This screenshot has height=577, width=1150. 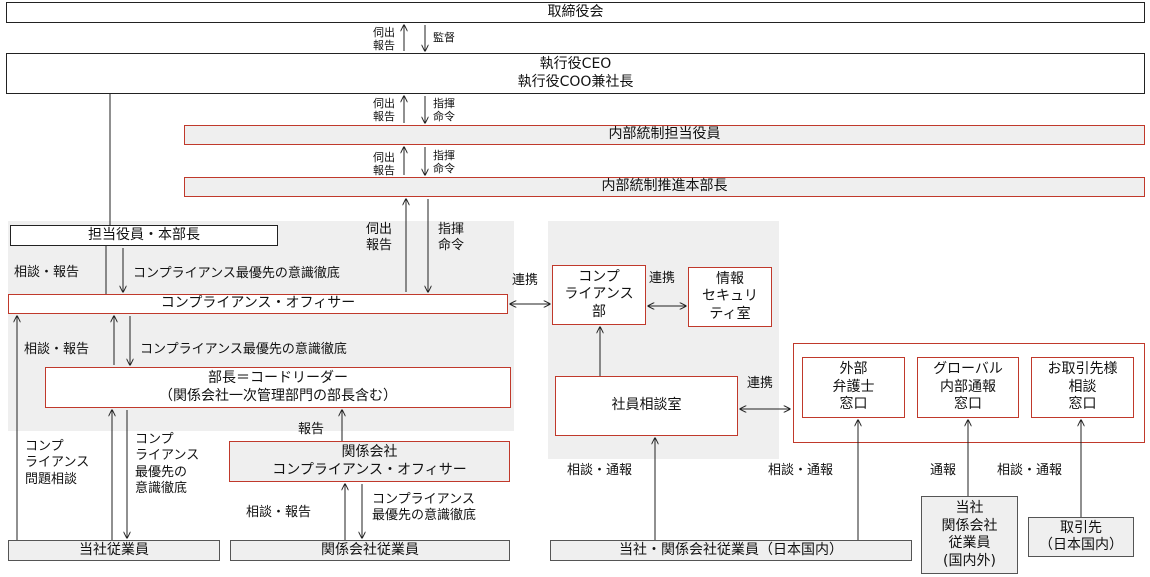 I want to click on label-command-2: 指揮 命令, so click(x=444, y=162).